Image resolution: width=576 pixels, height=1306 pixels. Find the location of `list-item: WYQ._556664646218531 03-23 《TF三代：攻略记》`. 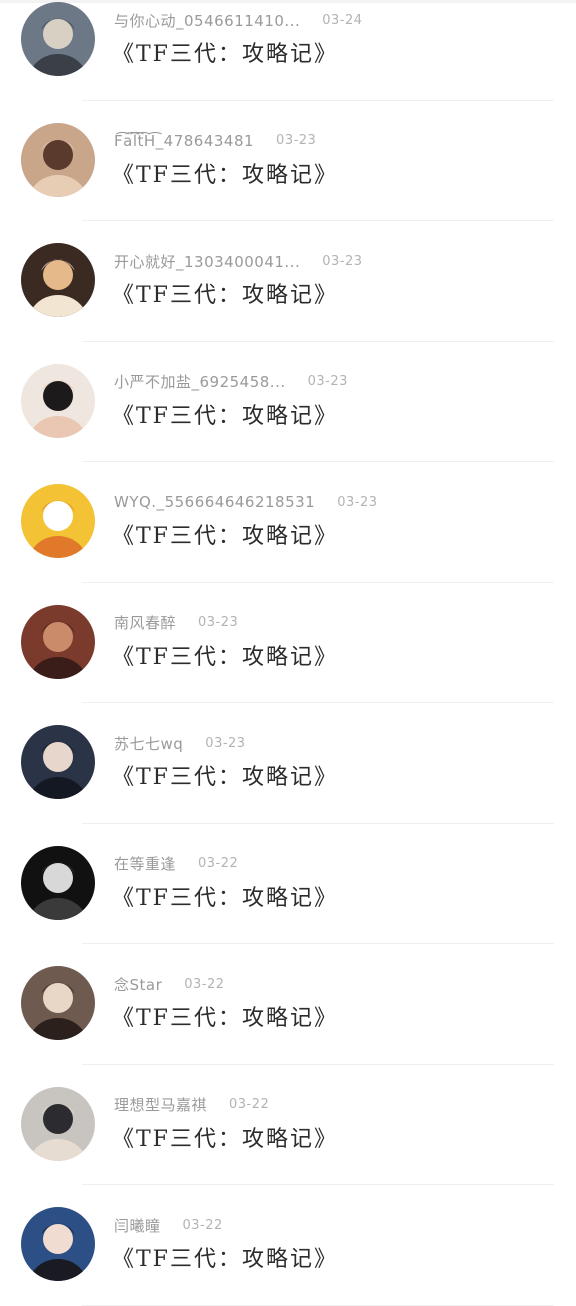

list-item: WYQ._556664646218531 03-23 《TF三代：攻略记》 is located at coordinates (288, 522).